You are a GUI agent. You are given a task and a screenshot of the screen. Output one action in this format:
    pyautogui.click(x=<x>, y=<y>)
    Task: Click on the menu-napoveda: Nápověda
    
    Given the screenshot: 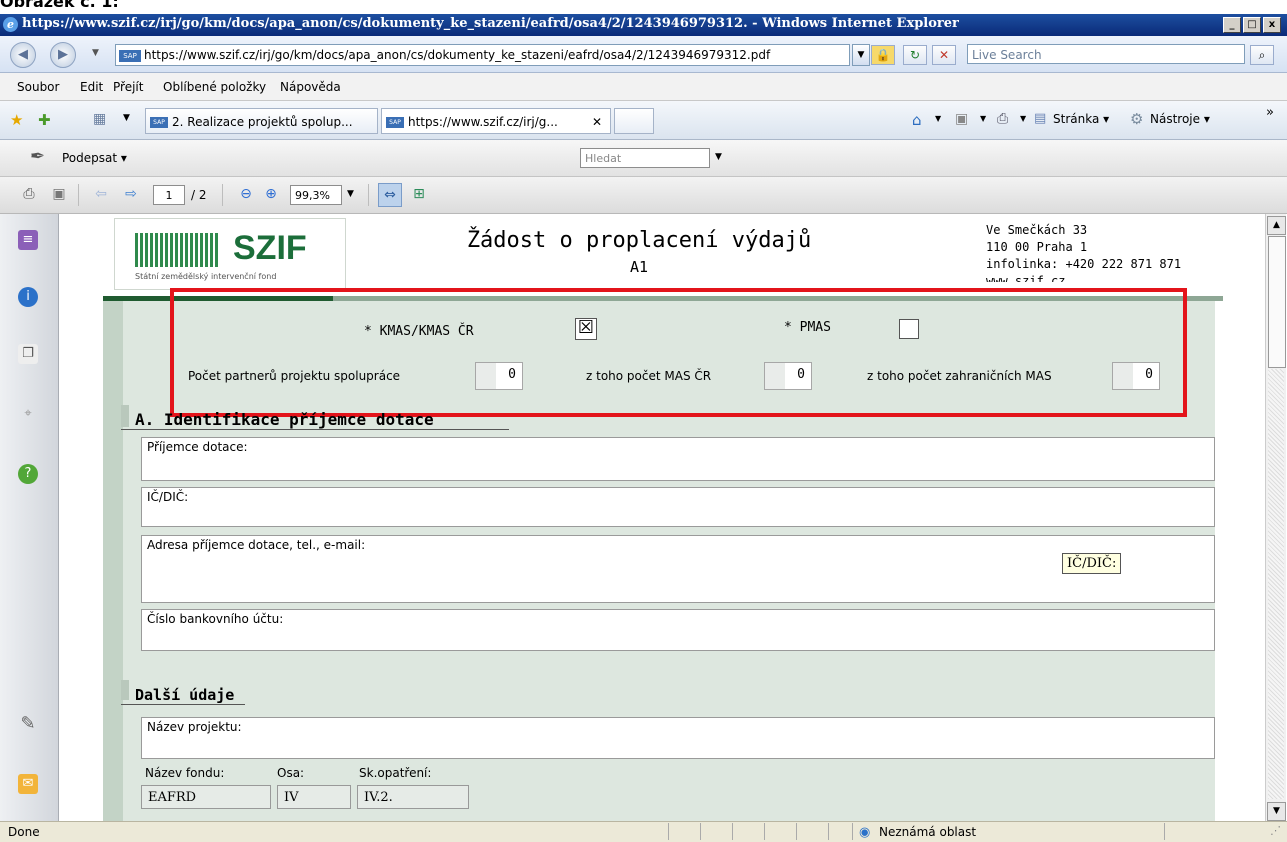 What is the action you would take?
    pyautogui.click(x=310, y=87)
    